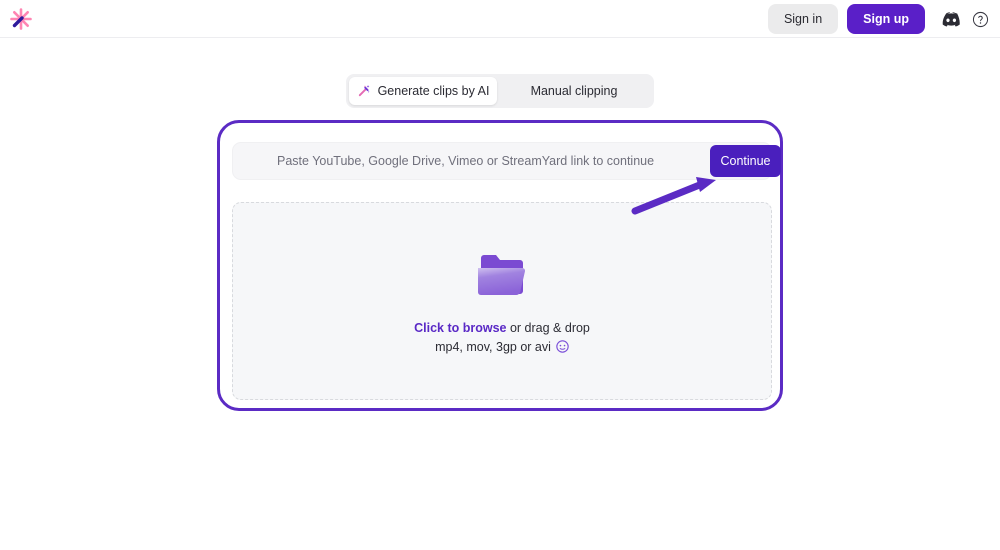 This screenshot has width=1000, height=550. What do you see at coordinates (364, 91) in the screenshot?
I see `magic-wand-icon` at bounding box center [364, 91].